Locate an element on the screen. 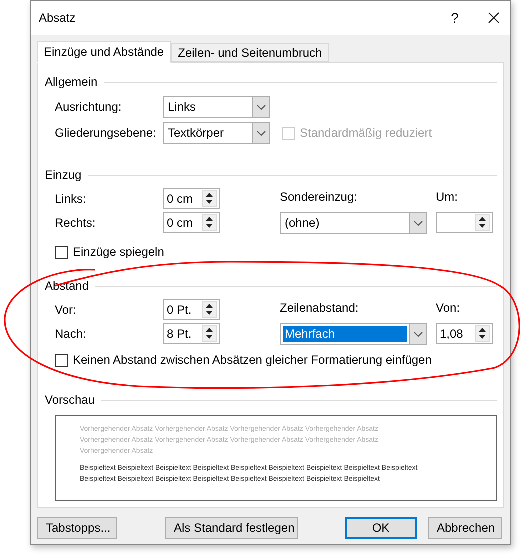 This screenshot has height=555, width=528. field-label: Links: is located at coordinates (71, 199).